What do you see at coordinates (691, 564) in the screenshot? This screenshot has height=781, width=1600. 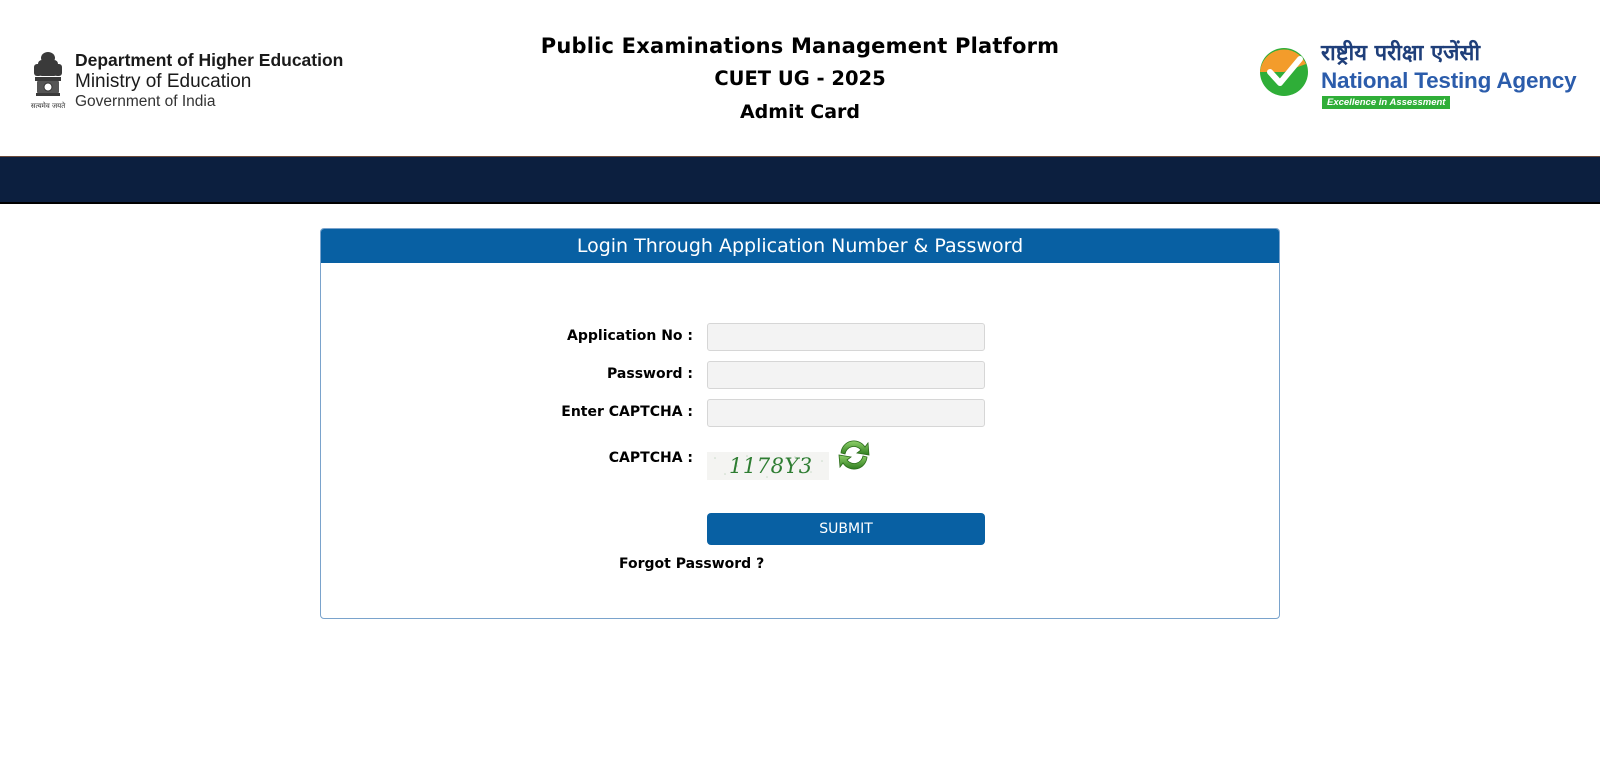 I see `forgot-password-link: Forgot Password ?` at bounding box center [691, 564].